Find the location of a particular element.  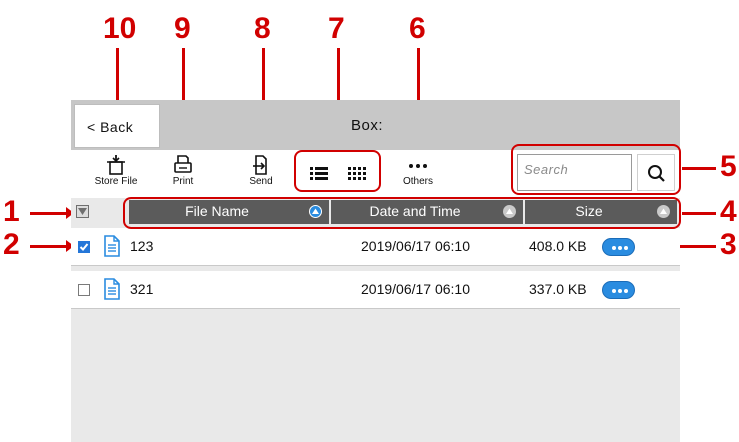

store-file-button: Store File is located at coordinates (116, 170).